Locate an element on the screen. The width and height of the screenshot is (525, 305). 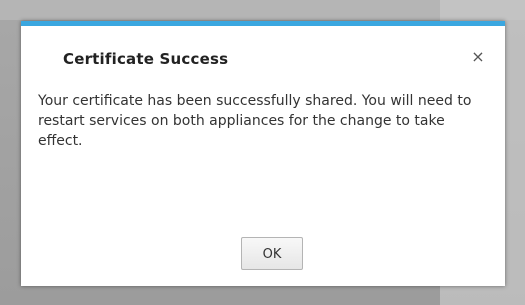
close-icon: × is located at coordinates (478, 57).